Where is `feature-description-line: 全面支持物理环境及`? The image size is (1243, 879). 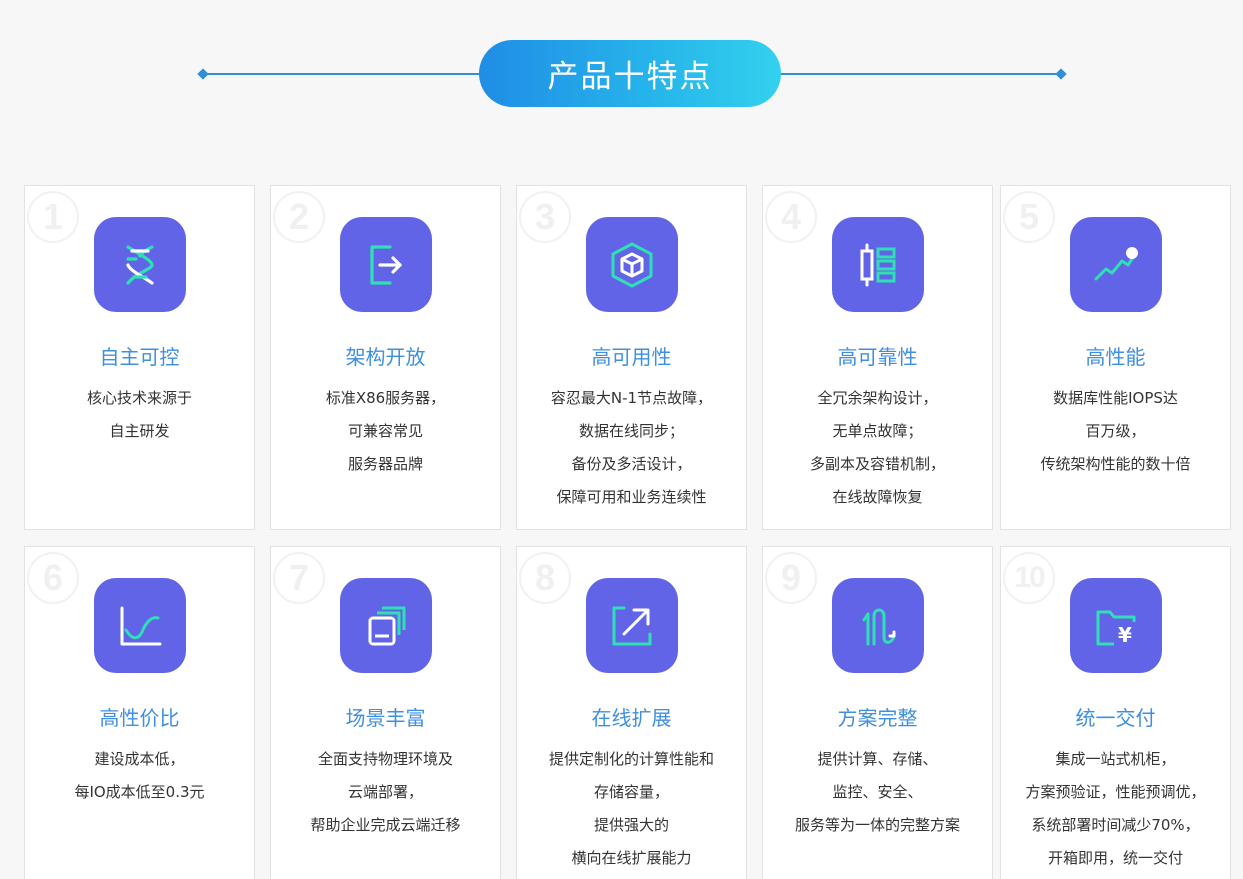
feature-description-line: 全面支持物理环境及 is located at coordinates (385, 759).